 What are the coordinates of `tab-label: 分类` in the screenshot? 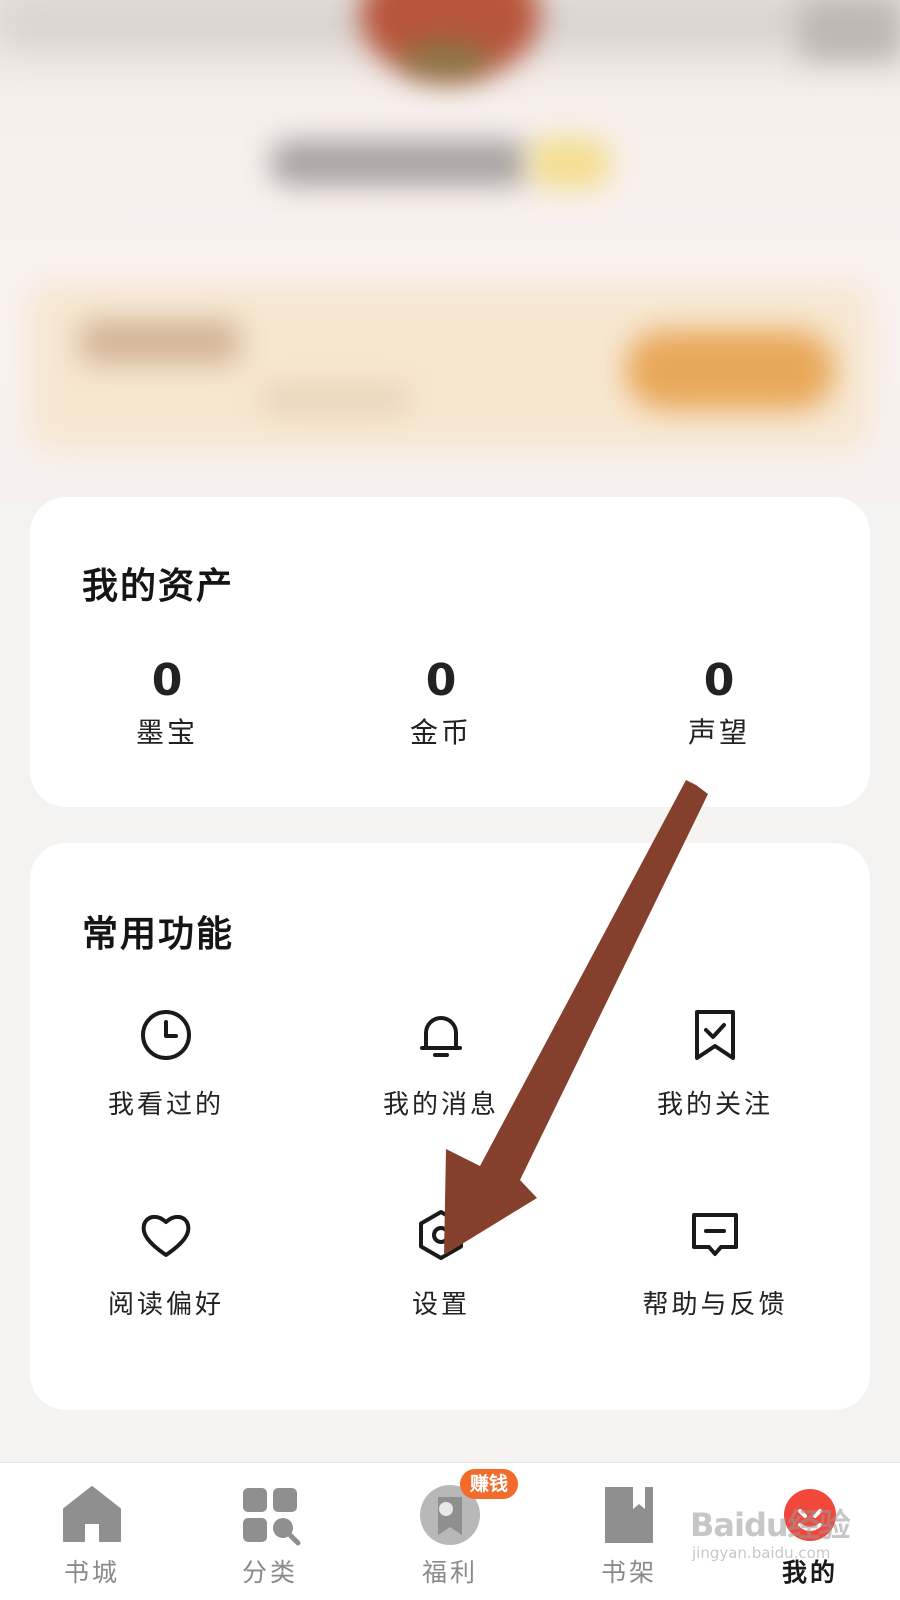 It's located at (269, 1572).